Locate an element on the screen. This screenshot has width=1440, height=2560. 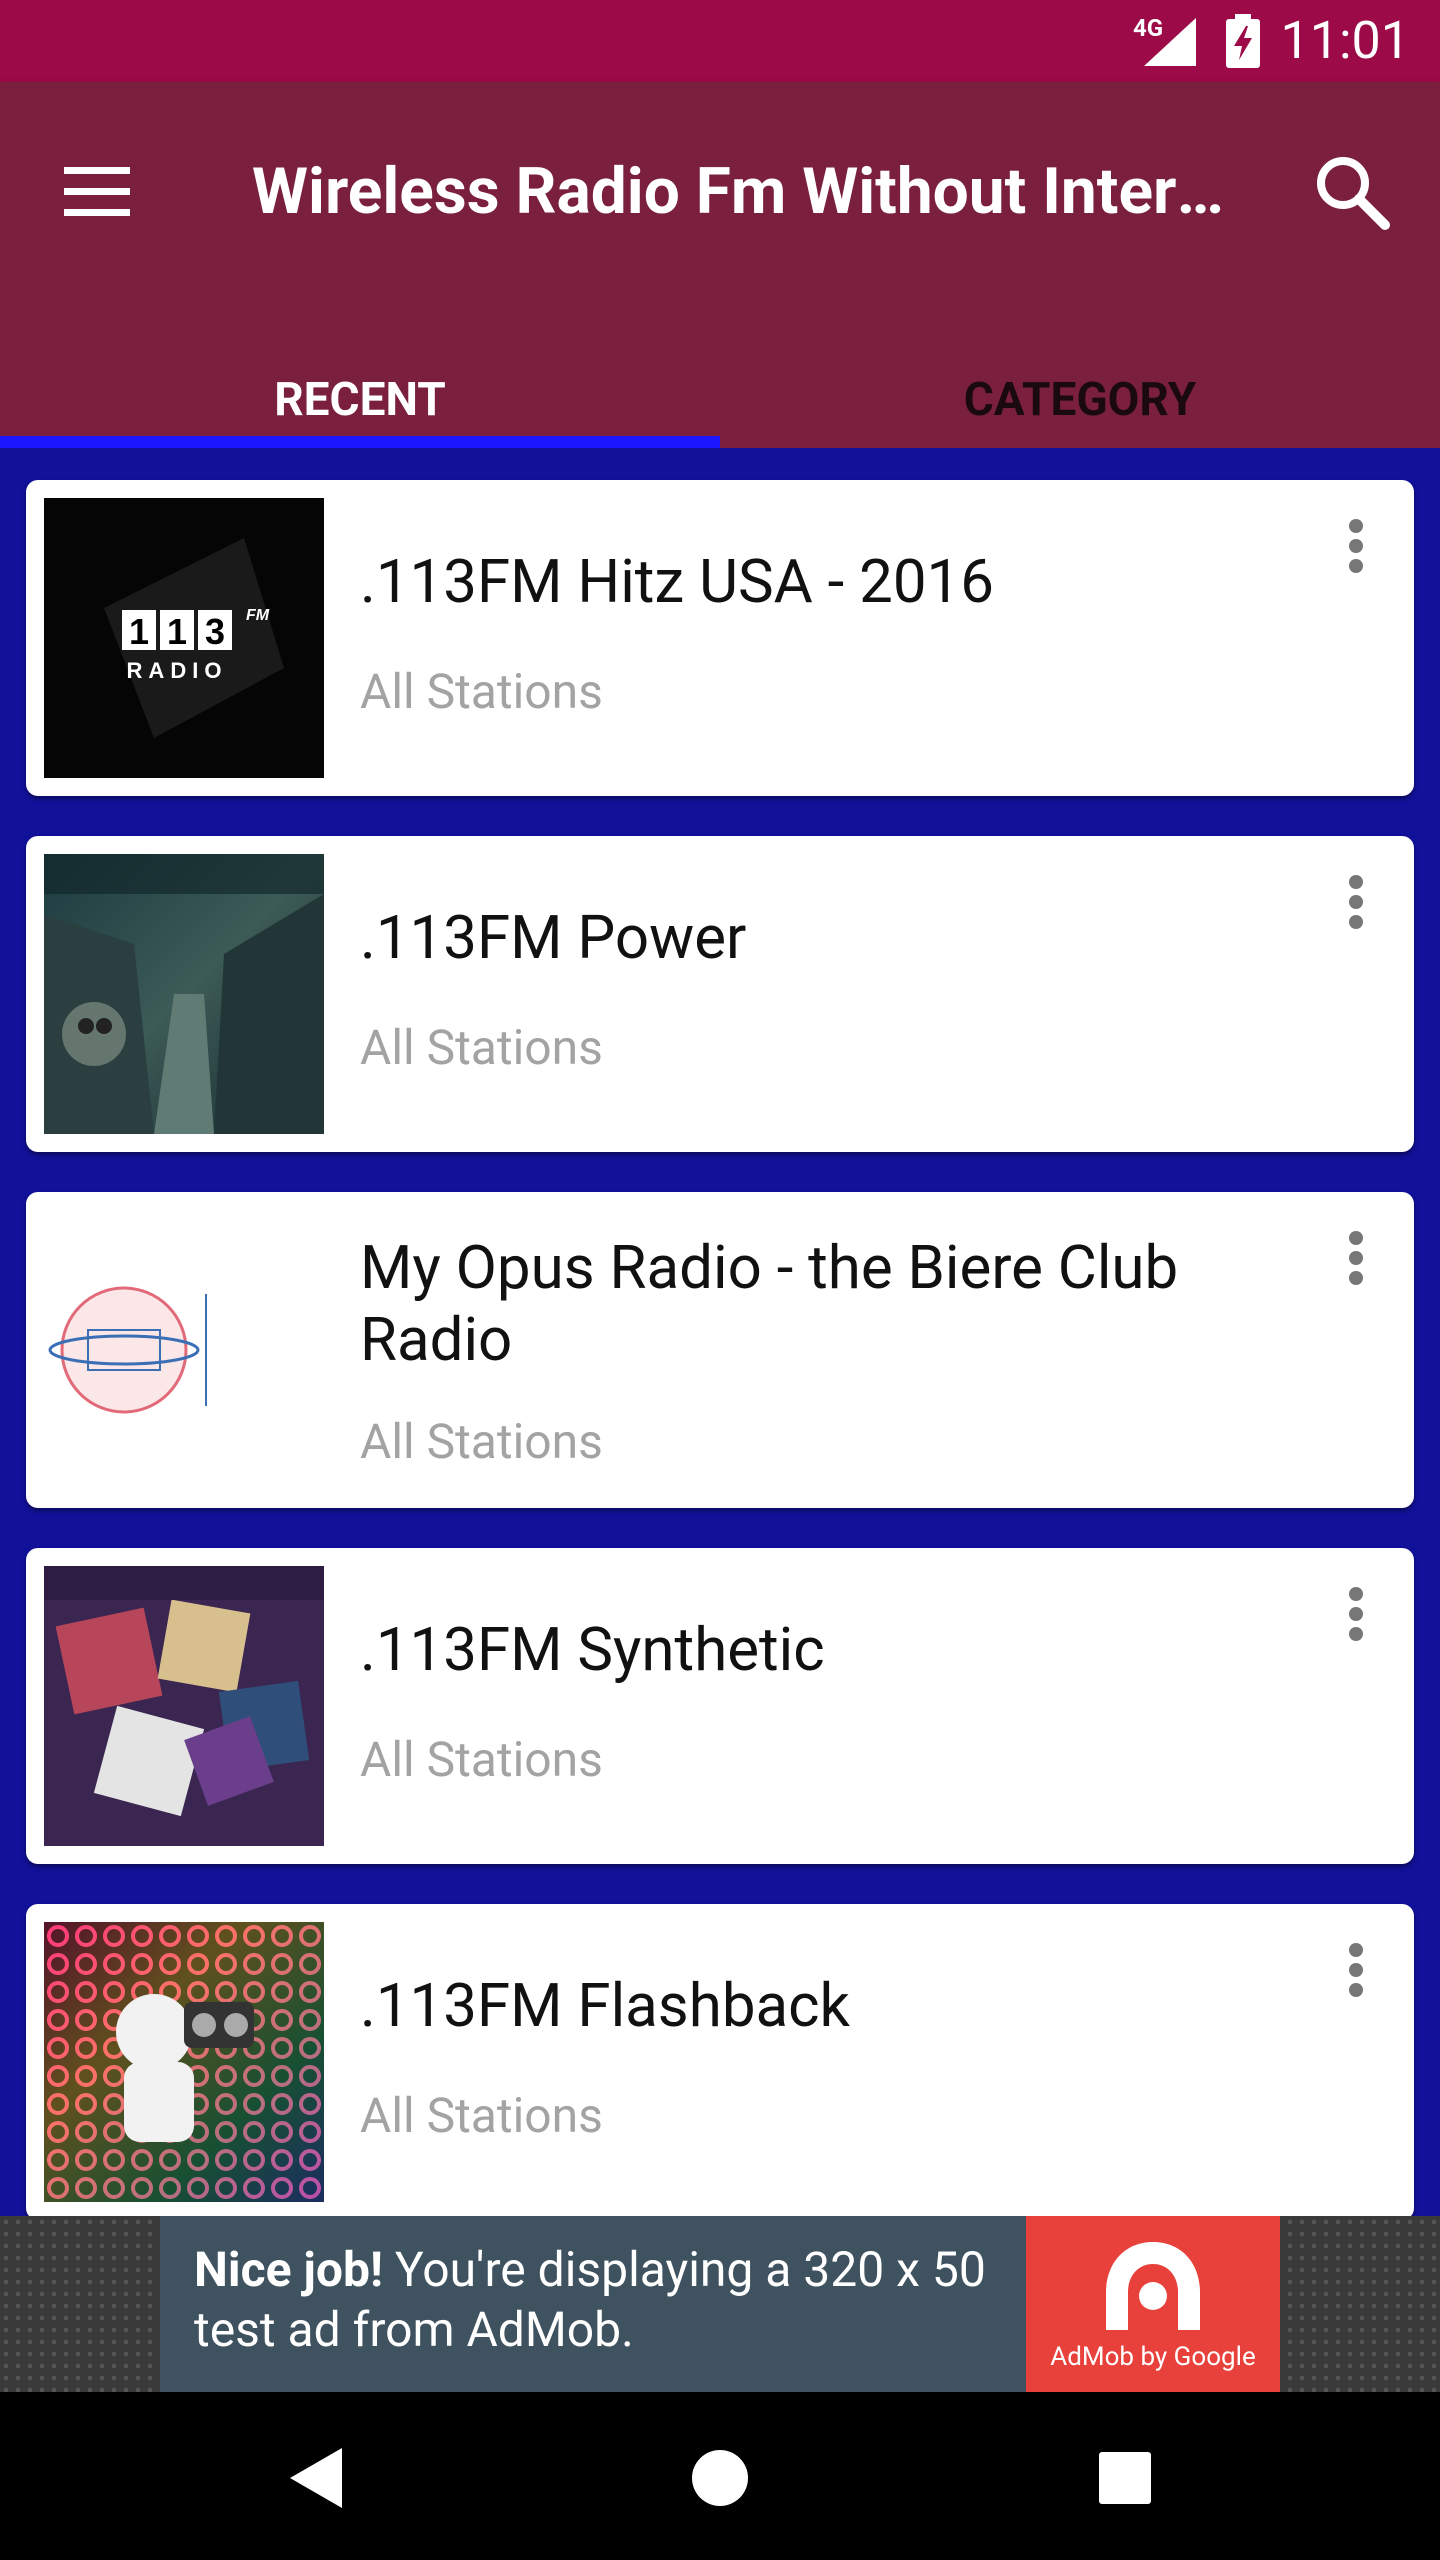
back-triangle-icon is located at coordinates (318, 2478).